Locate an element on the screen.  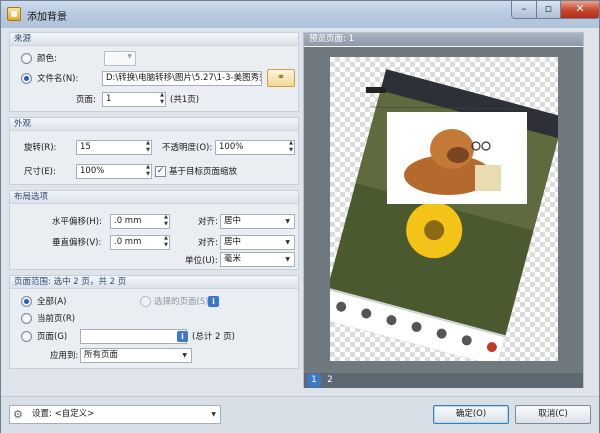
close-button: ✕ is located at coordinates (580, 10).